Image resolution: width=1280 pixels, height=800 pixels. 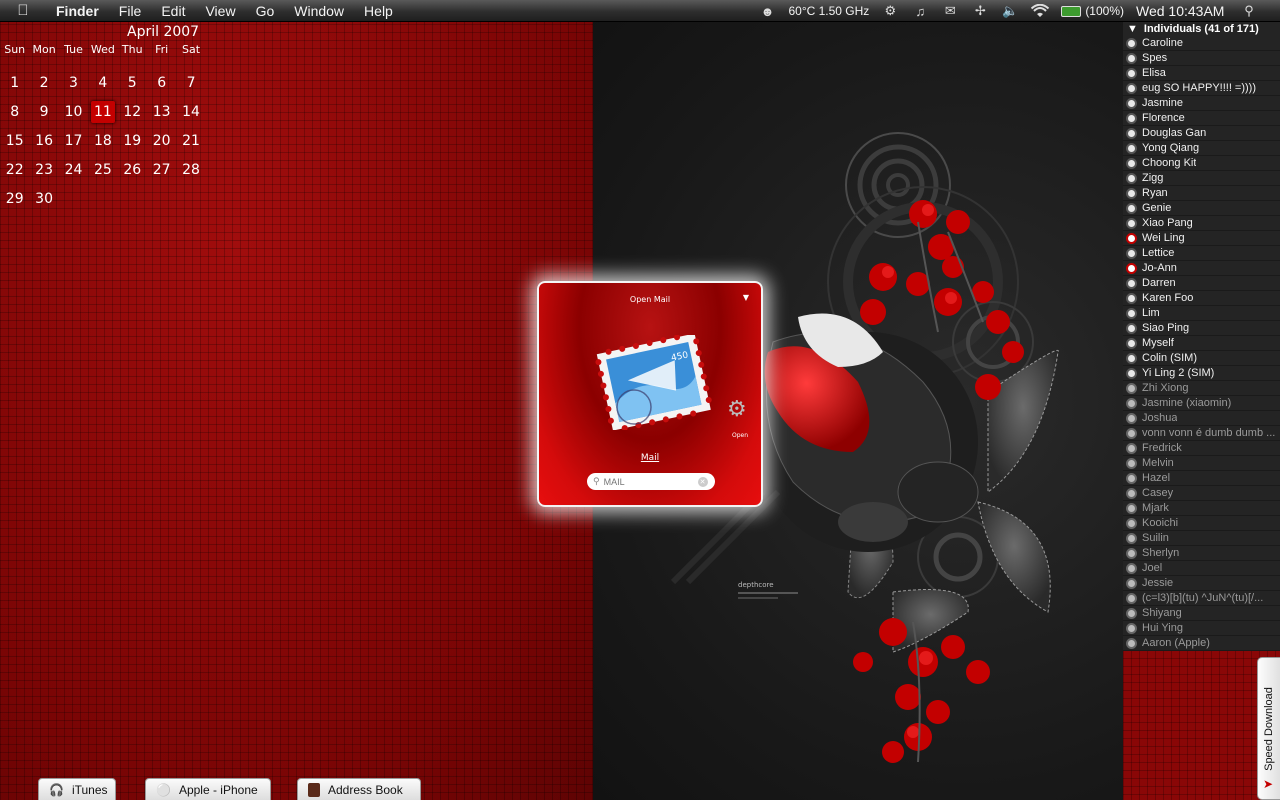 What do you see at coordinates (14, 201) in the screenshot?
I see `calendar-day: 29` at bounding box center [14, 201].